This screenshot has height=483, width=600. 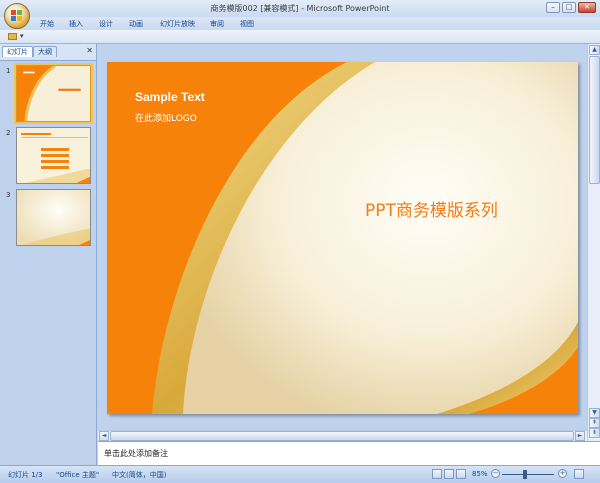 I want to click on slide-counter: 幻灯片 1/3, so click(x=25, y=475).